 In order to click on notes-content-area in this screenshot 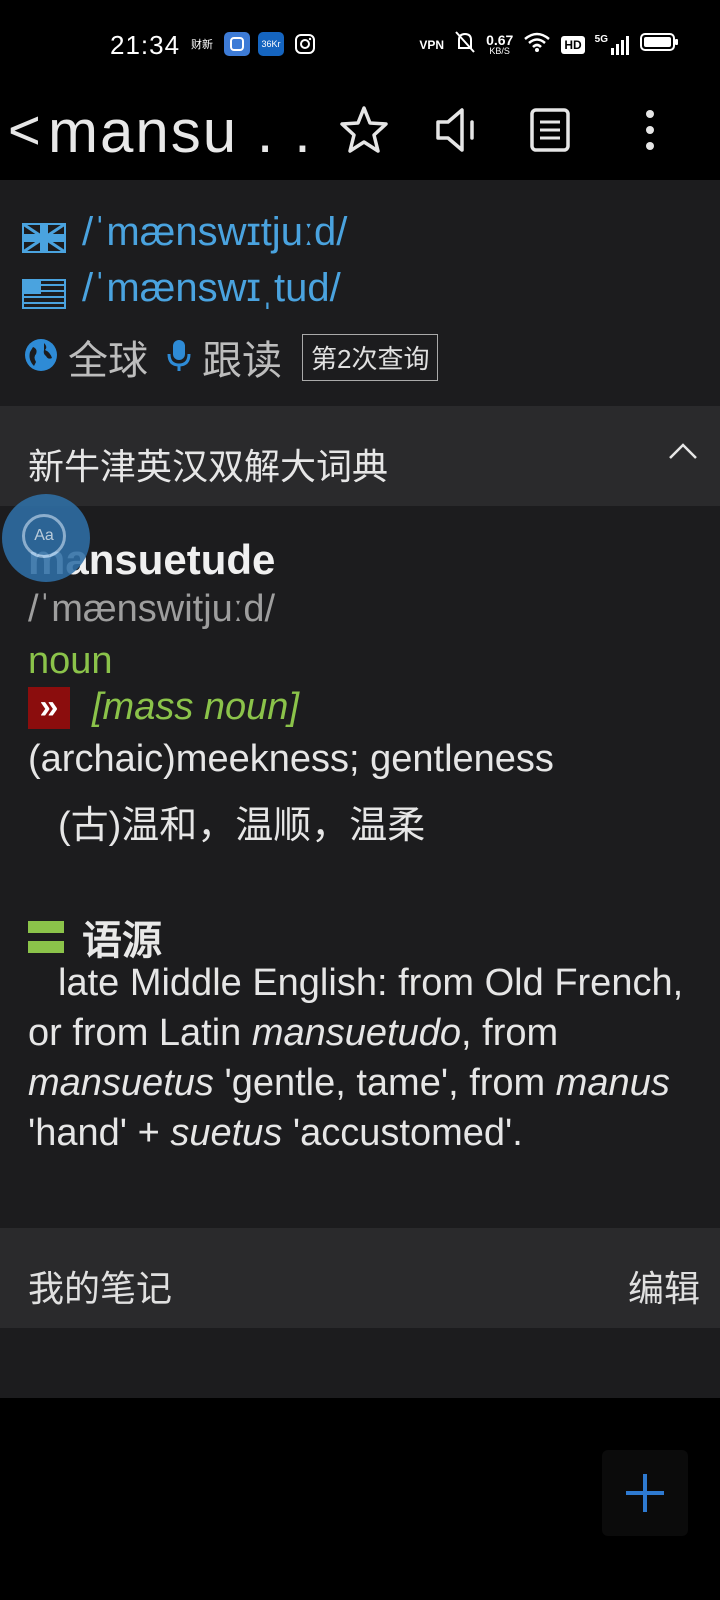, I will do `click(360, 1363)`.